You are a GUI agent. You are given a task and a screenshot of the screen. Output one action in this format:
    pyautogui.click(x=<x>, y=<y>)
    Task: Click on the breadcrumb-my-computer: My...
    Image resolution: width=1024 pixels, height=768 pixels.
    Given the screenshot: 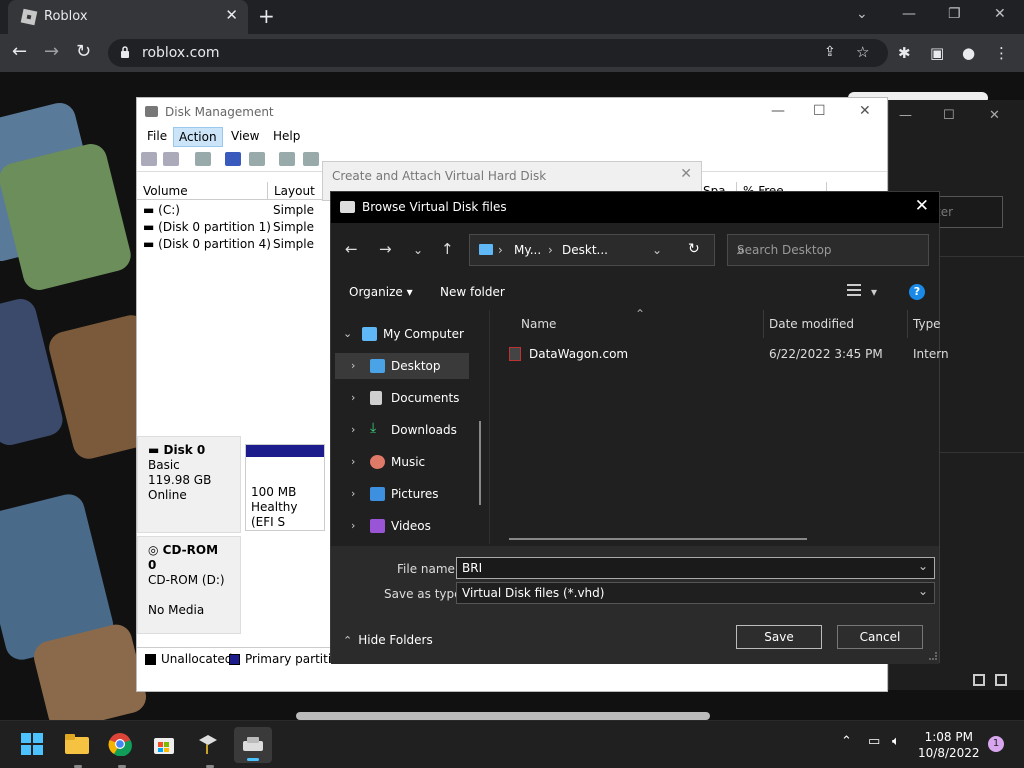 What is the action you would take?
    pyautogui.click(x=527, y=250)
    